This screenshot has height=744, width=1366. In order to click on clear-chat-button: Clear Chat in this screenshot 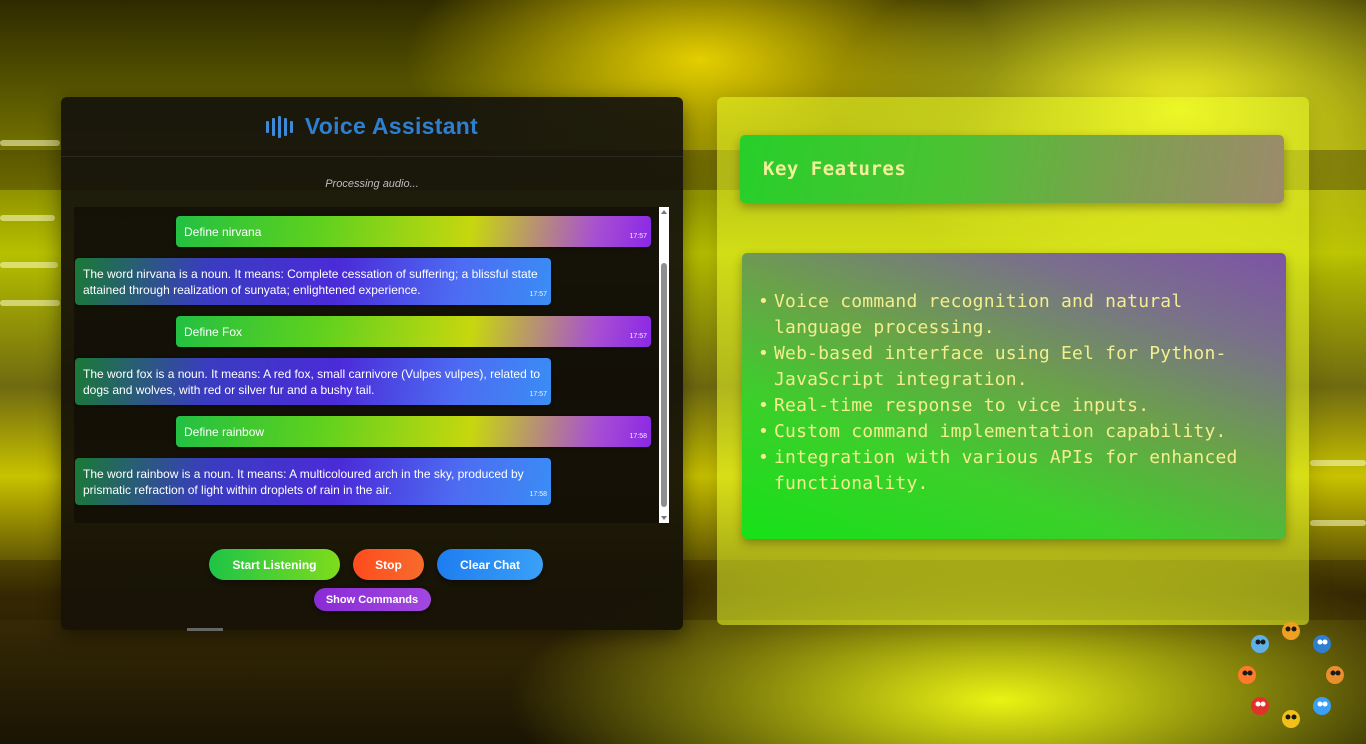, I will do `click(490, 564)`.